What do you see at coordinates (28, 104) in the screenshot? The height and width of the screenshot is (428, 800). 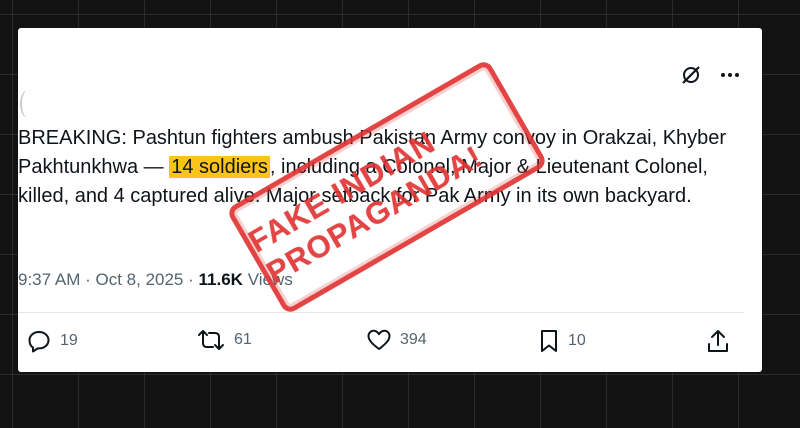 I see `avatar` at bounding box center [28, 104].